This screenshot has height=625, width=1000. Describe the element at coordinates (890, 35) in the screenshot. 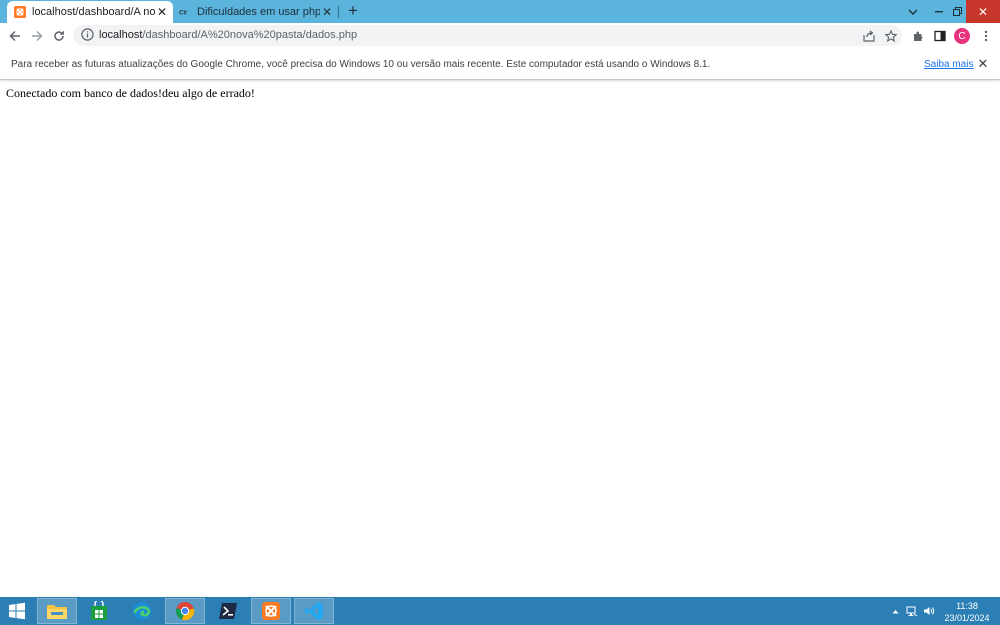

I see `bookmark-star-icon` at that location.